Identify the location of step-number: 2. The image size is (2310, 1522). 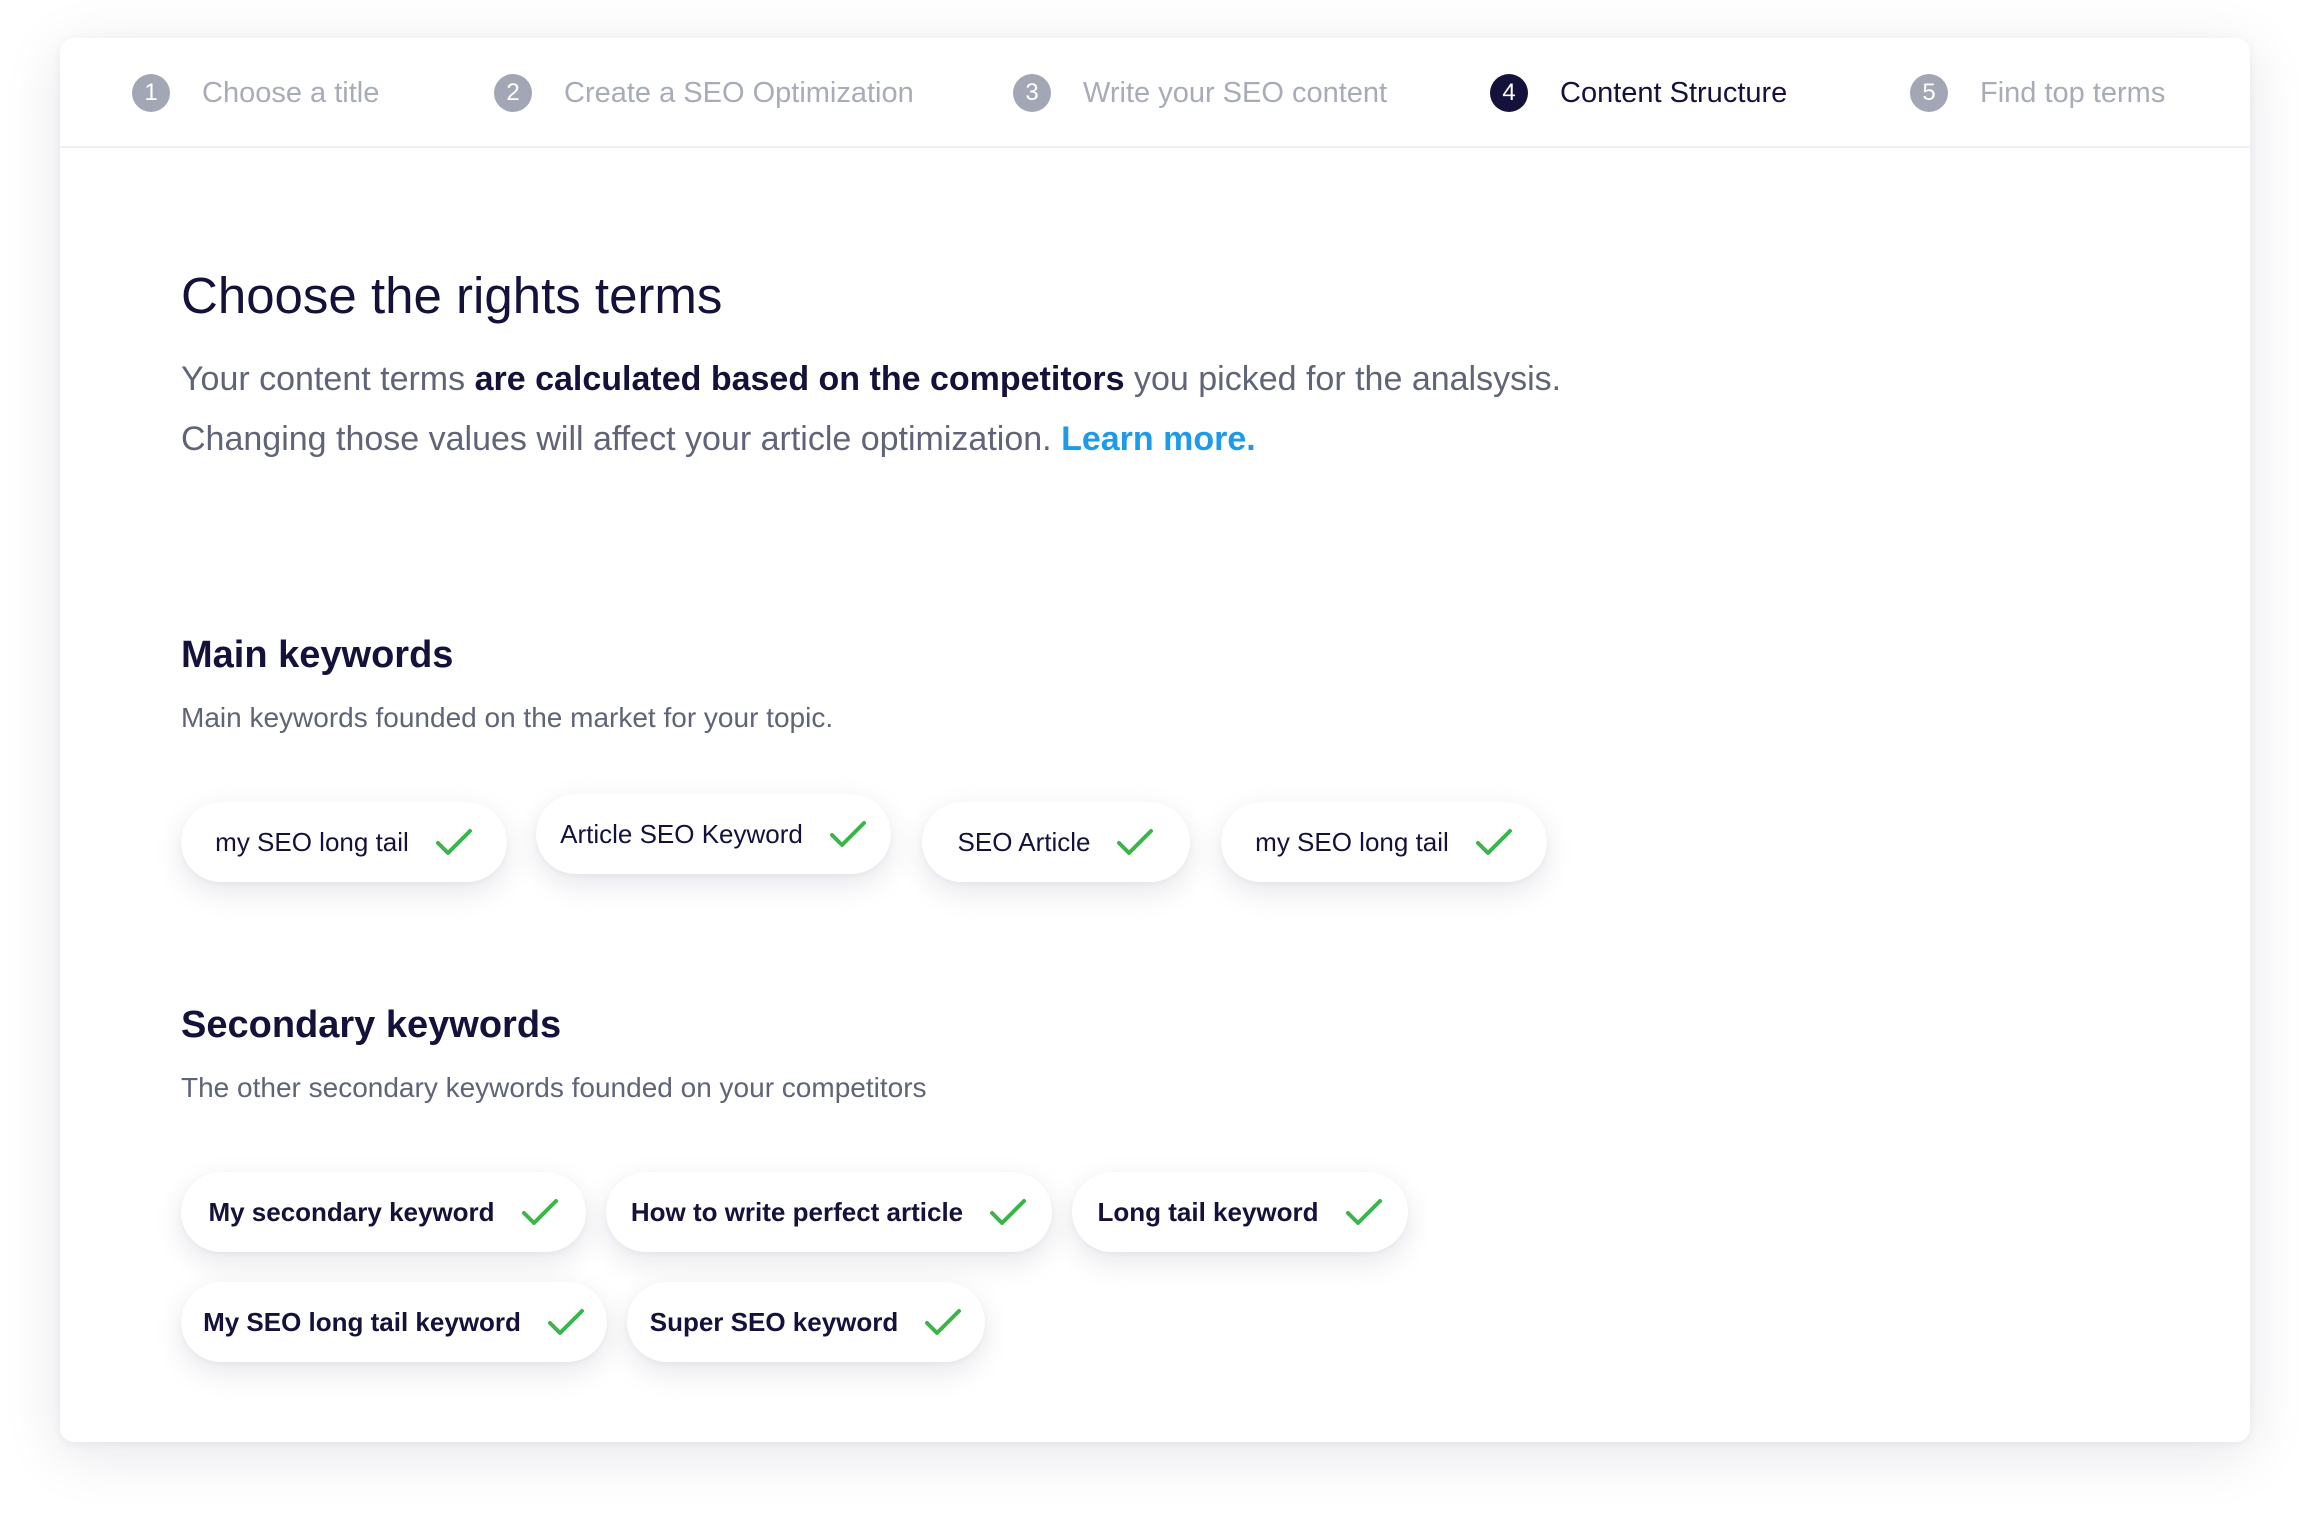
(513, 93).